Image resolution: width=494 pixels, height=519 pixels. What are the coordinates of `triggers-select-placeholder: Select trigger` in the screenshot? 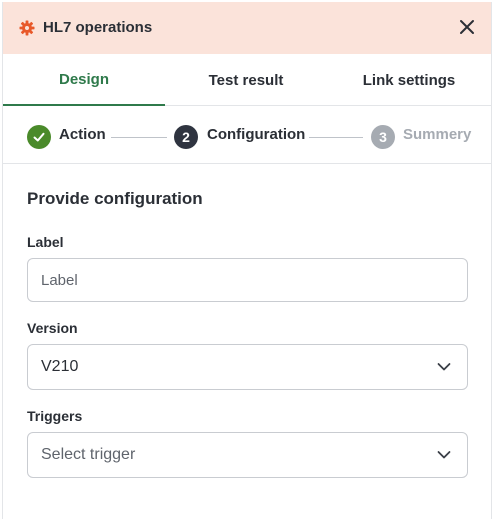 It's located at (88, 454).